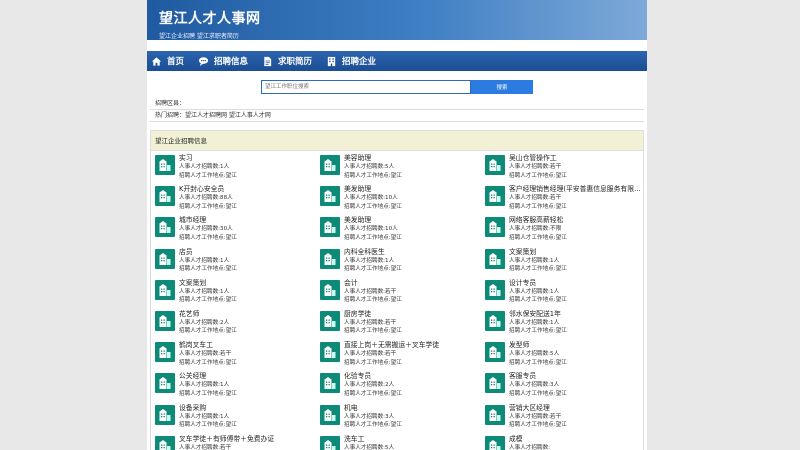  Describe the element at coordinates (287, 61) in the screenshot. I see `nav-resumes: 求职简历` at that location.